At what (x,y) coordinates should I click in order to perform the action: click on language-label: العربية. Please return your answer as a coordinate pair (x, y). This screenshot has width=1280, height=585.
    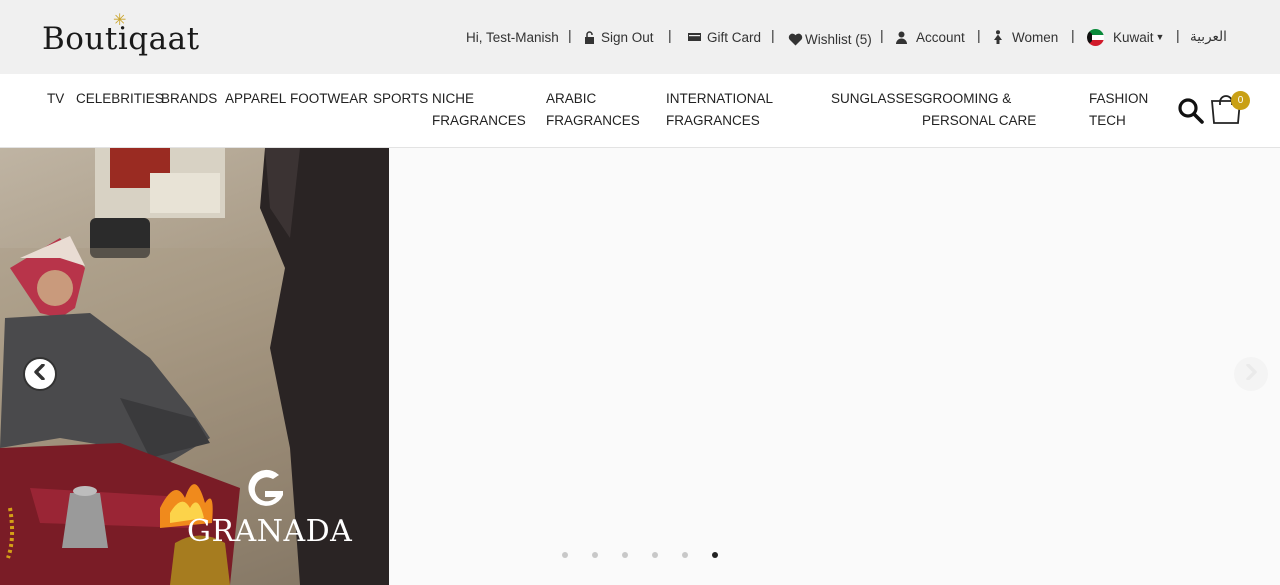
    Looking at the image, I should click on (1208, 36).